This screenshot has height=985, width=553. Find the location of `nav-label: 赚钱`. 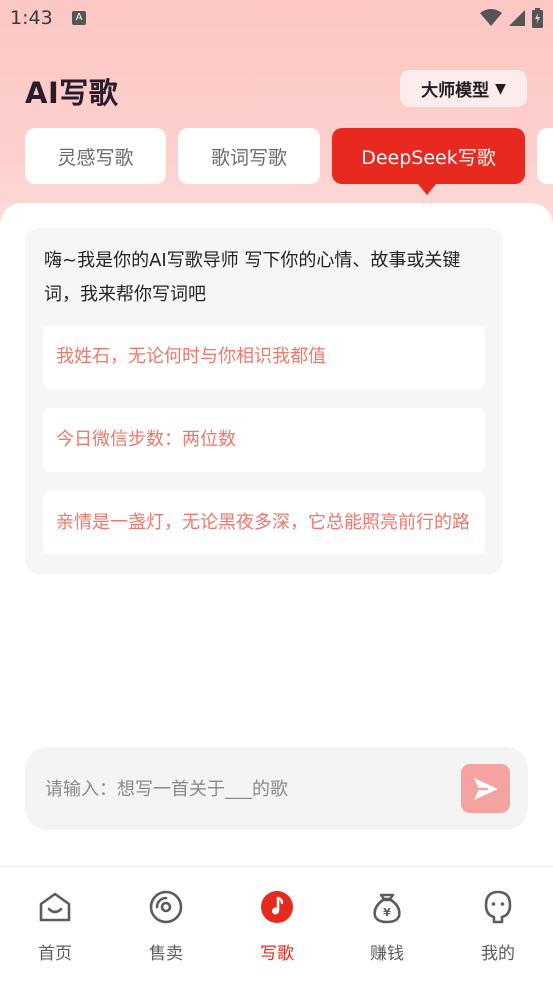

nav-label: 赚钱 is located at coordinates (387, 954).